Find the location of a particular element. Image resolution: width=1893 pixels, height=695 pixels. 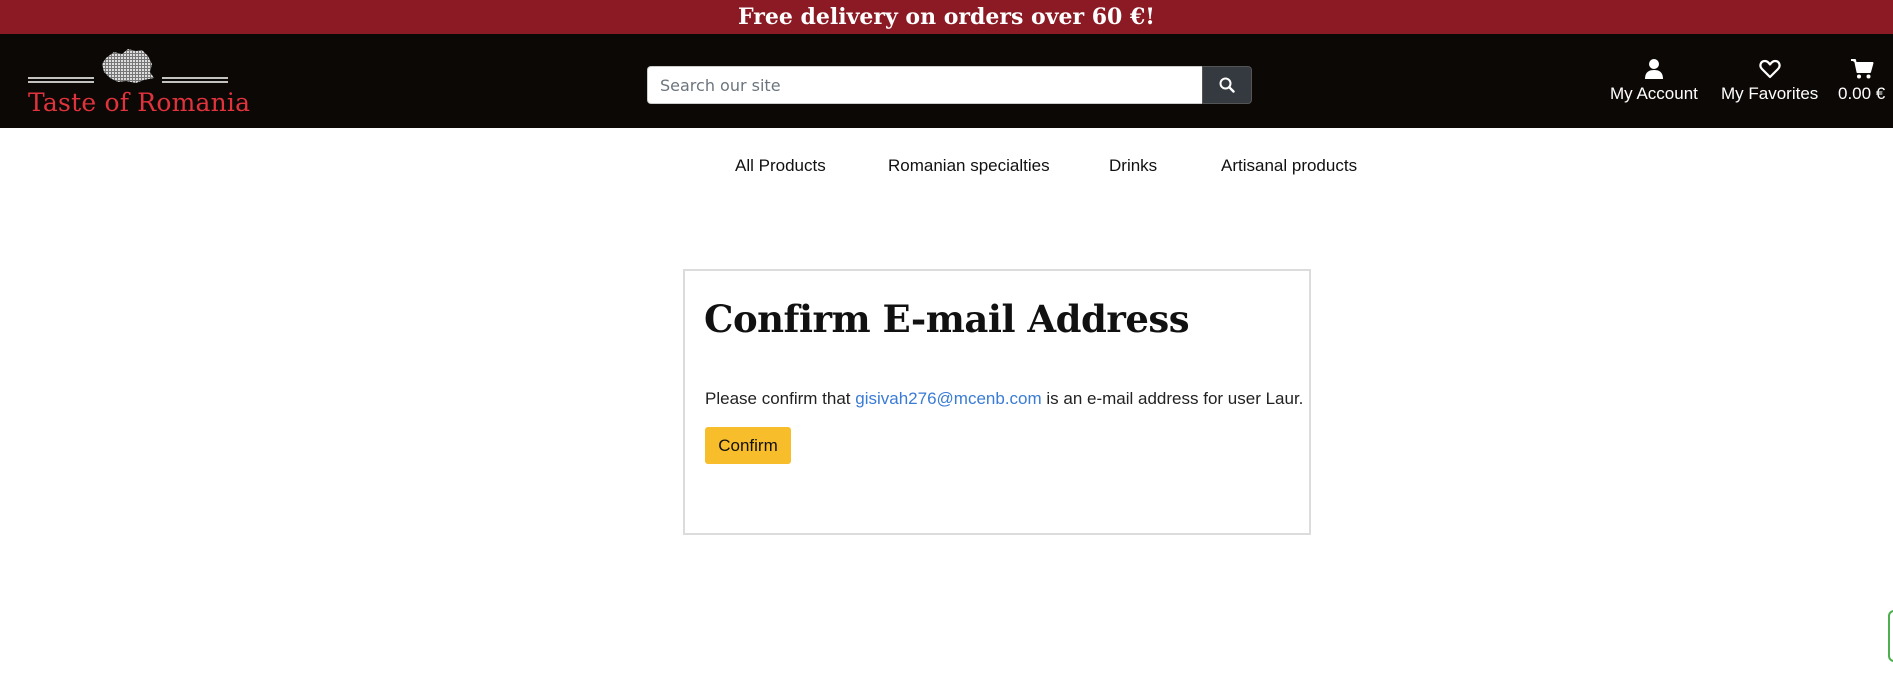

nav-romanian-specialties: Romanian specialties is located at coordinates (969, 166).